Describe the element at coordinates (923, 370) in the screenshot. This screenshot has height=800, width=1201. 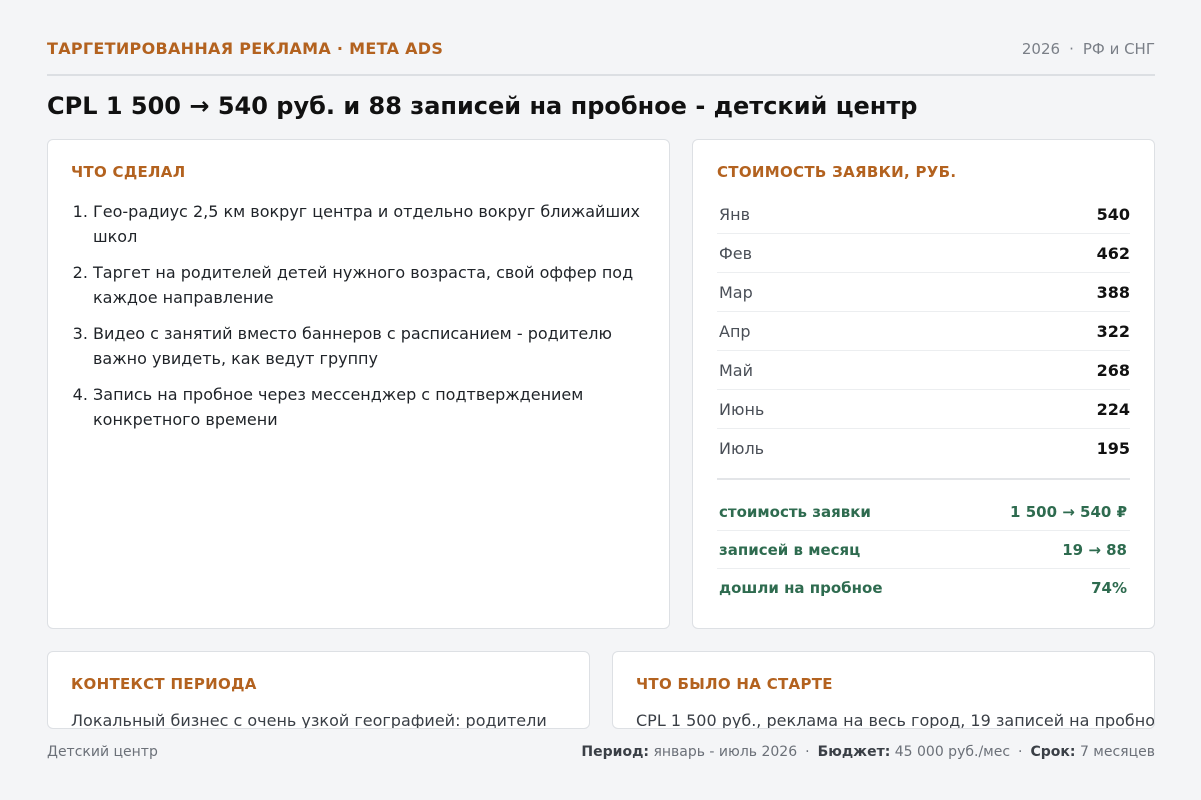
I see `month-row: Май 268` at that location.